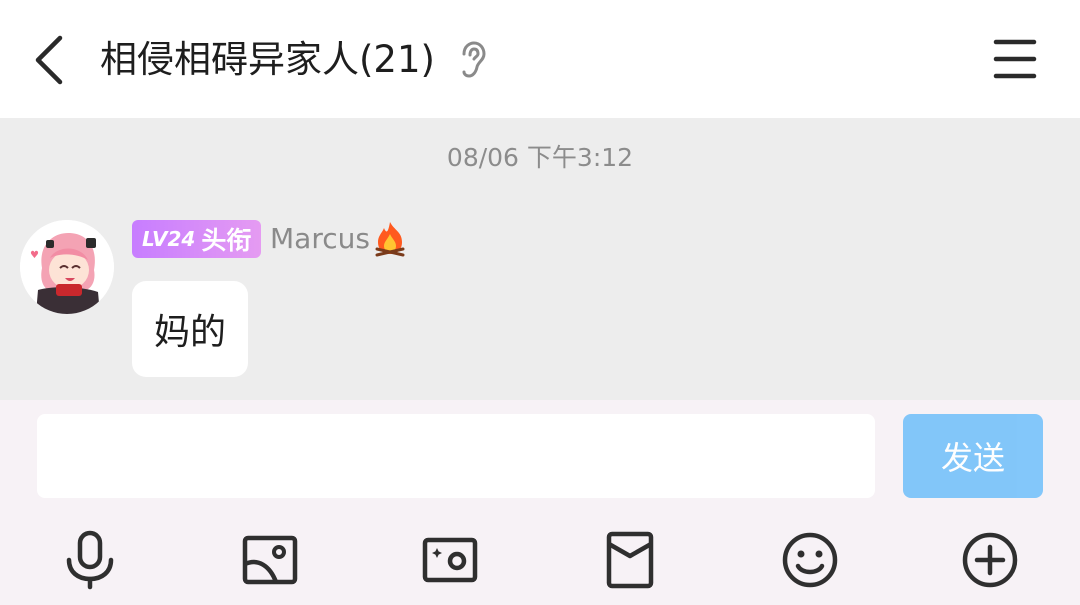  Describe the element at coordinates (197, 239) in the screenshot. I see `level-badge: LV24 头衔` at that location.